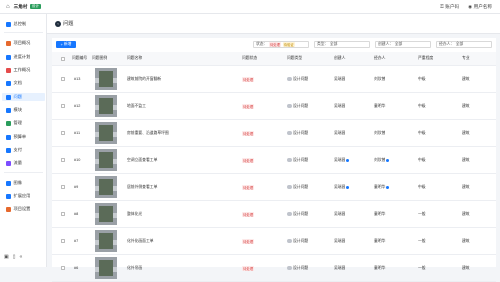 The width and height of the screenshot is (500, 282). What do you see at coordinates (23, 196) in the screenshot?
I see `sidebar-item-apps: 扩展应用` at bounding box center [23, 196].